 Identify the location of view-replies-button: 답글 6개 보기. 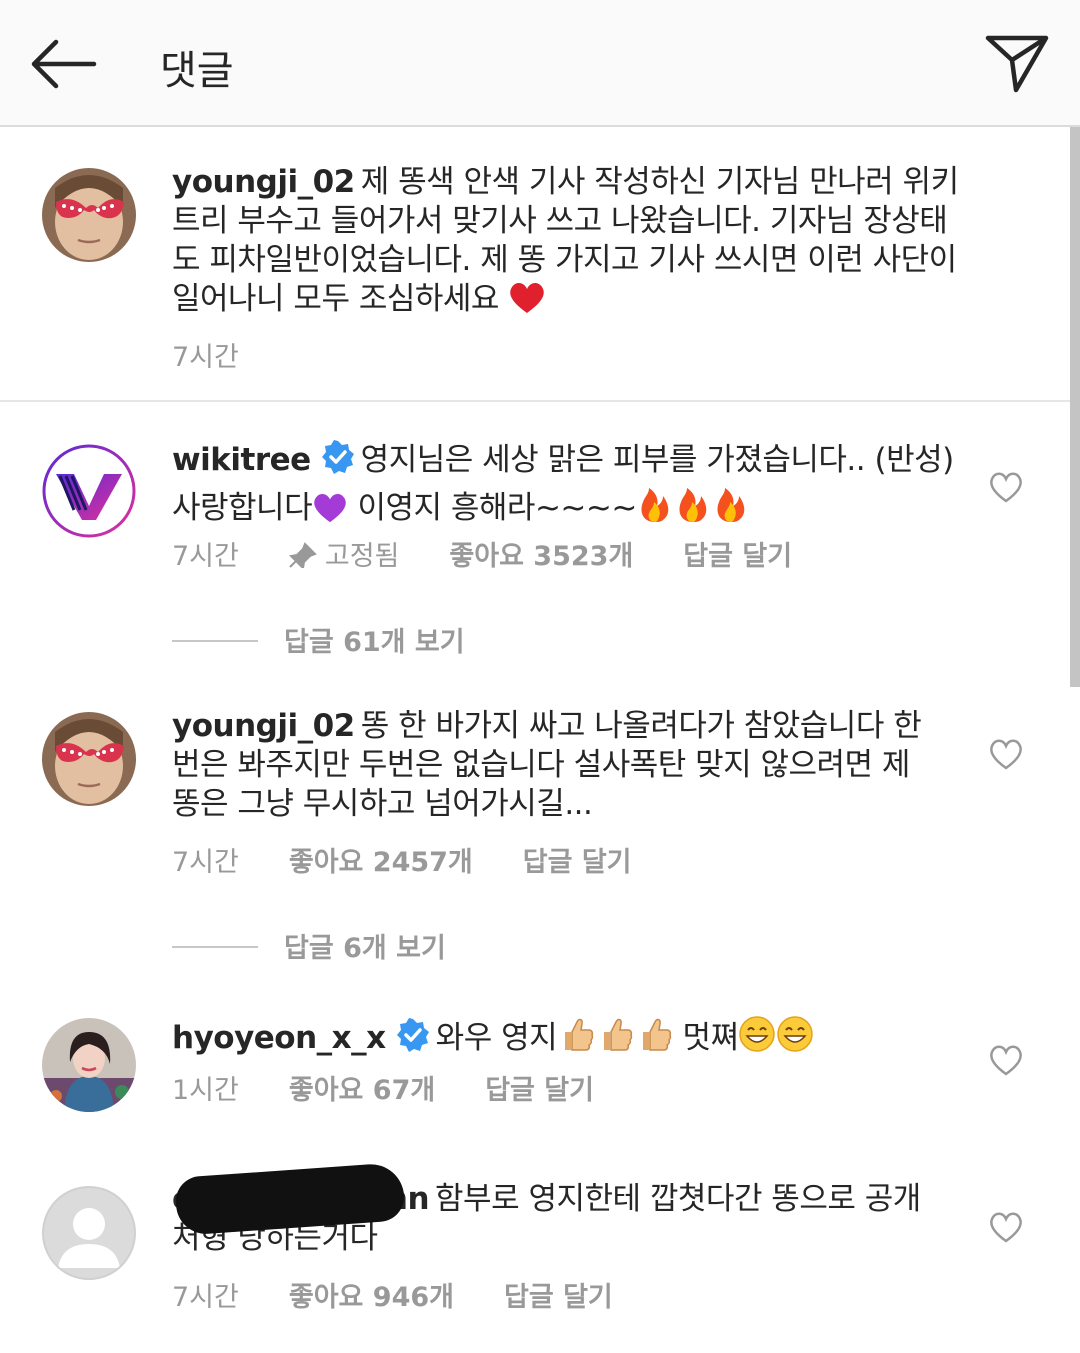
(309, 945).